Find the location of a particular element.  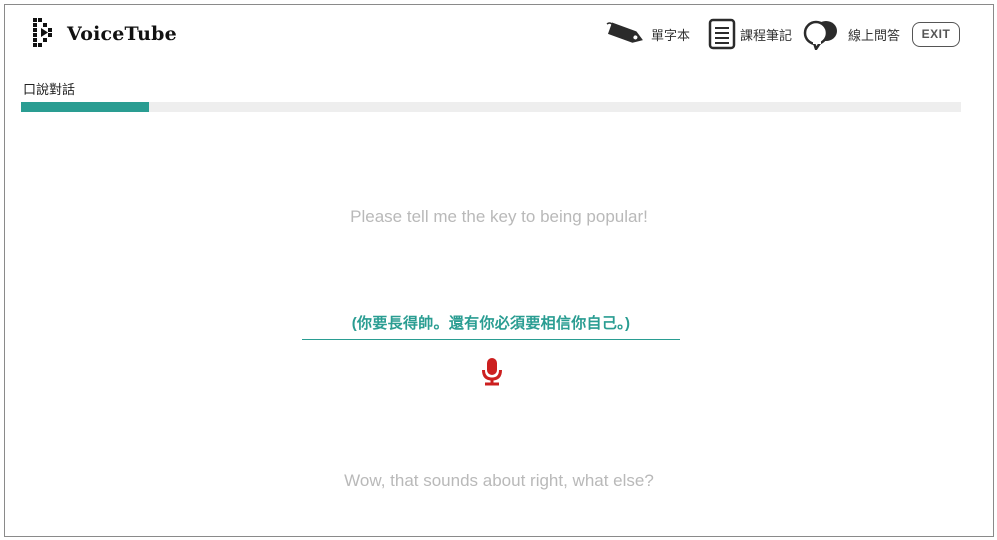

dialogue-reply: Wow, that sounds about right, what else? is located at coordinates (499, 480).